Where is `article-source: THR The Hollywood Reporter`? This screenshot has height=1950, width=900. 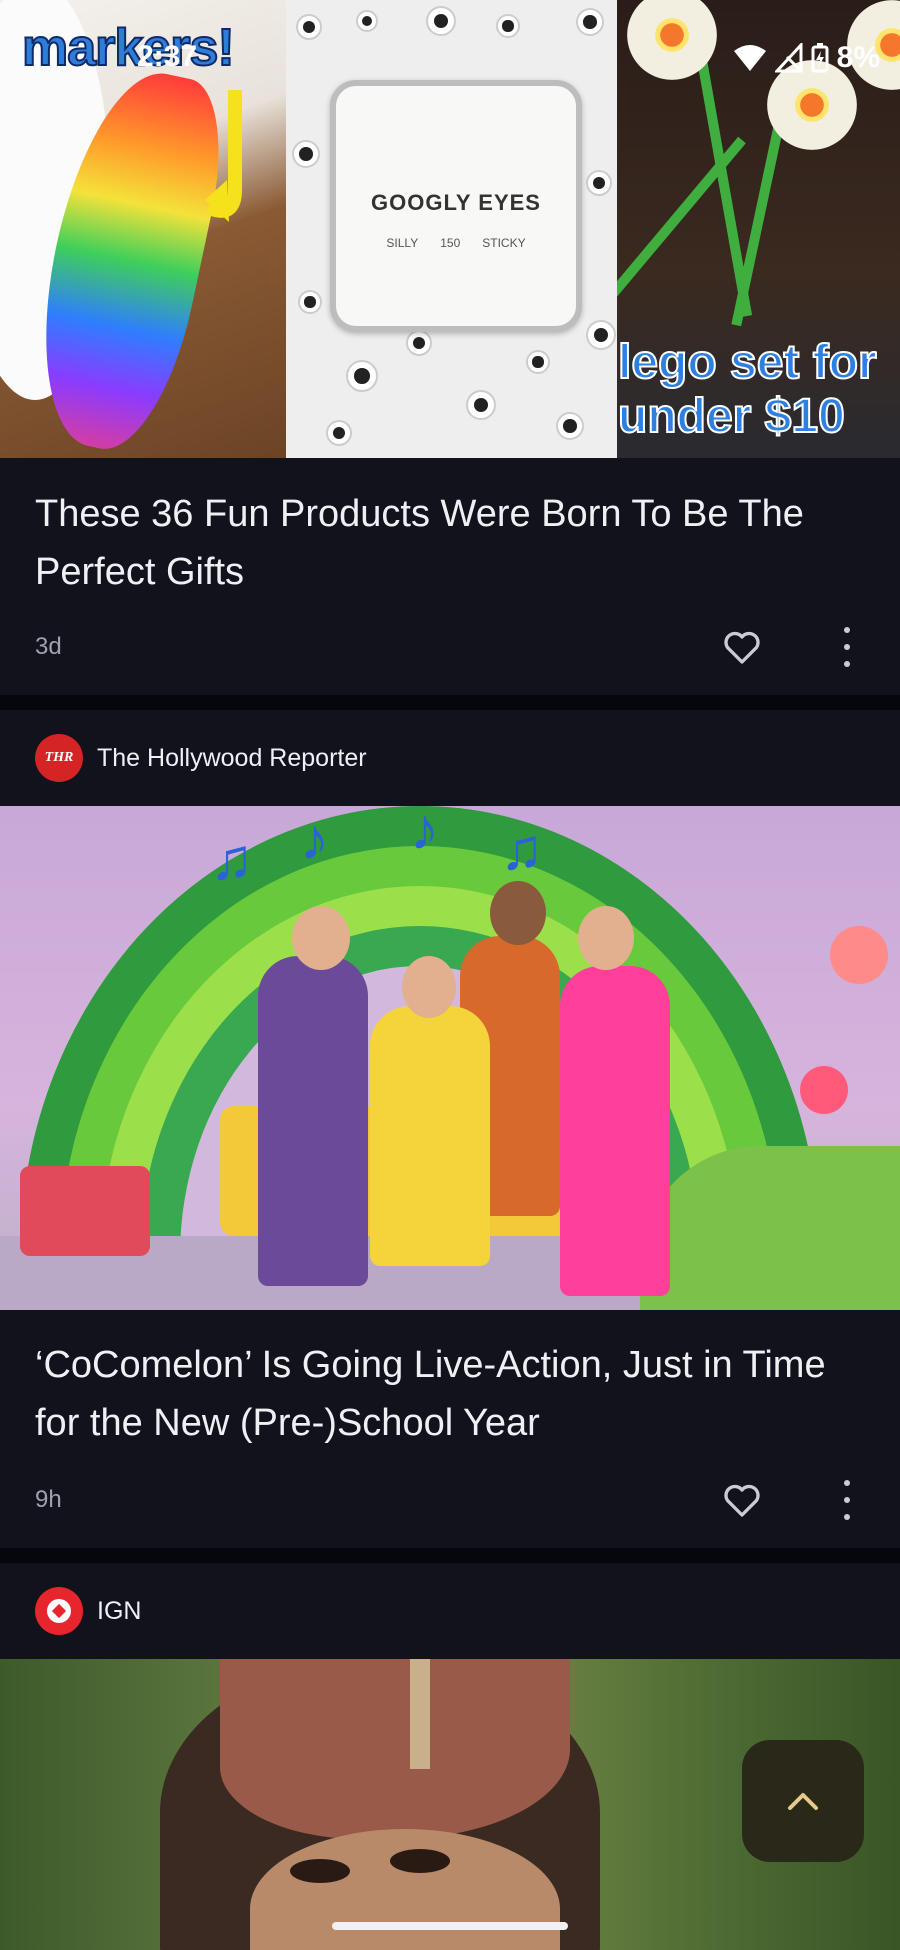 article-source: THR The Hollywood Reporter is located at coordinates (201, 758).